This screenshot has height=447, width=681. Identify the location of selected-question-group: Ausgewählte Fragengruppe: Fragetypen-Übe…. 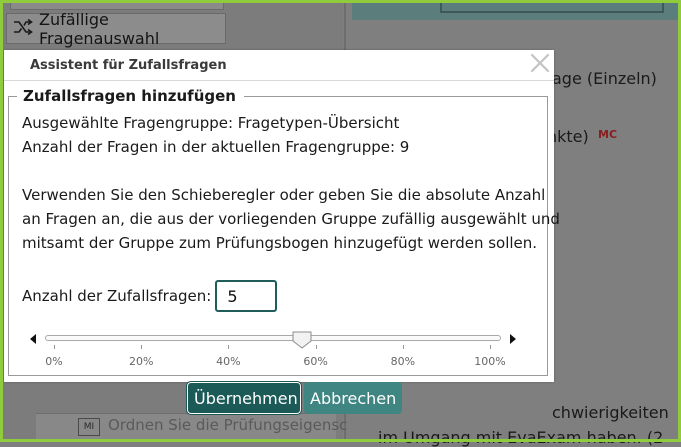
(211, 123).